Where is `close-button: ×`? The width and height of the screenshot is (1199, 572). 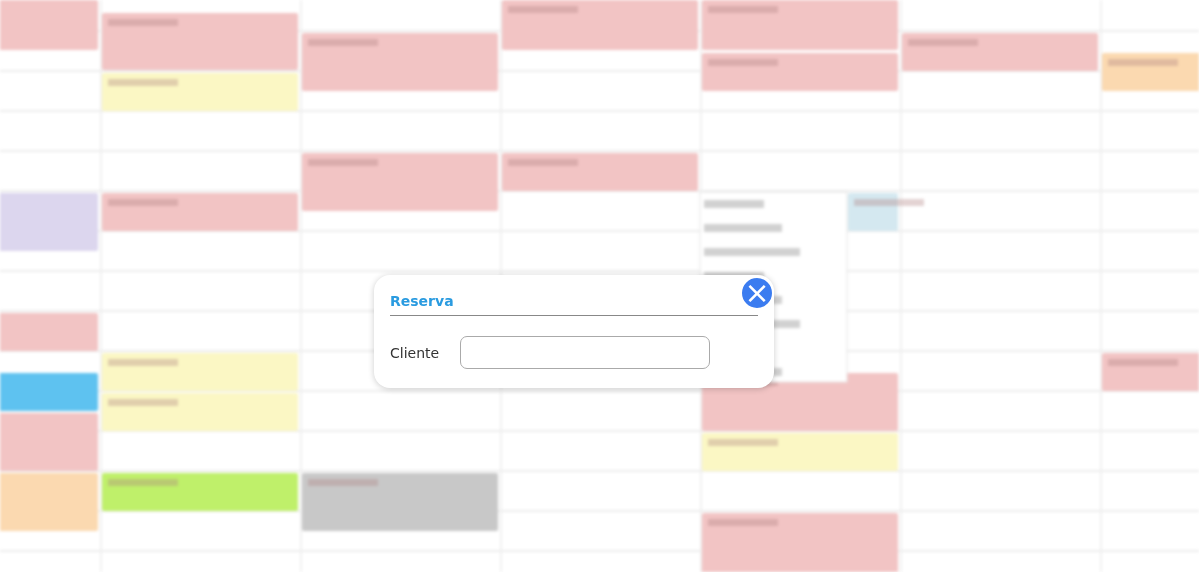
close-button: × is located at coordinates (757, 293).